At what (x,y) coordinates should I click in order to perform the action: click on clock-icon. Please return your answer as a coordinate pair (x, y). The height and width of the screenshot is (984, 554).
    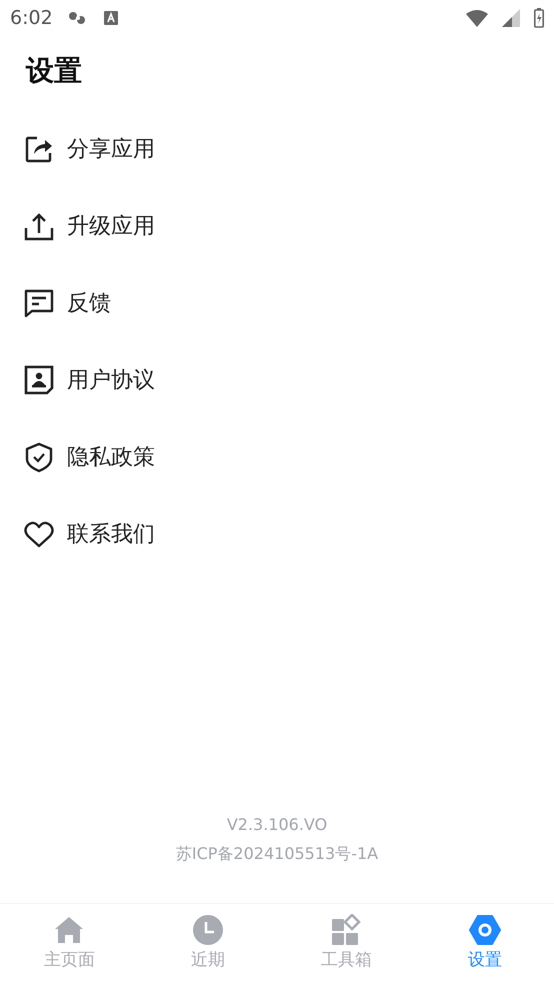
    Looking at the image, I should click on (208, 930).